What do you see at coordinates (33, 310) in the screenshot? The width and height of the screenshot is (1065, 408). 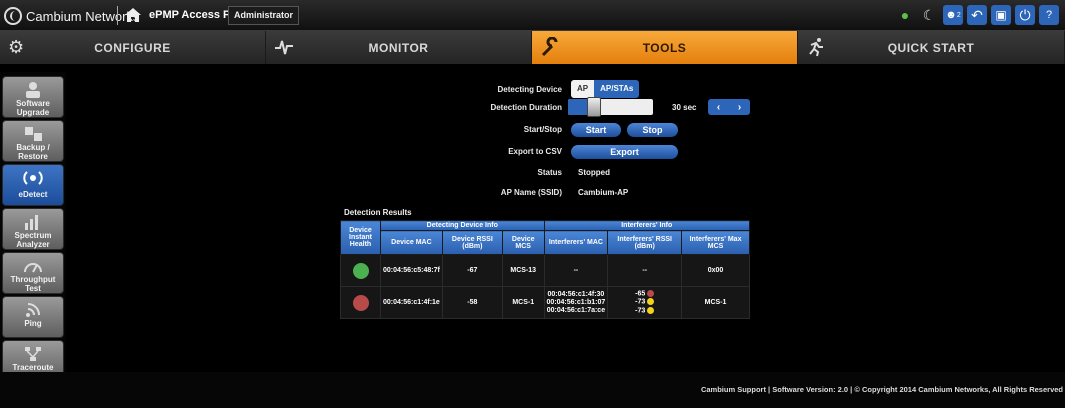 I see `ping-icon` at bounding box center [33, 310].